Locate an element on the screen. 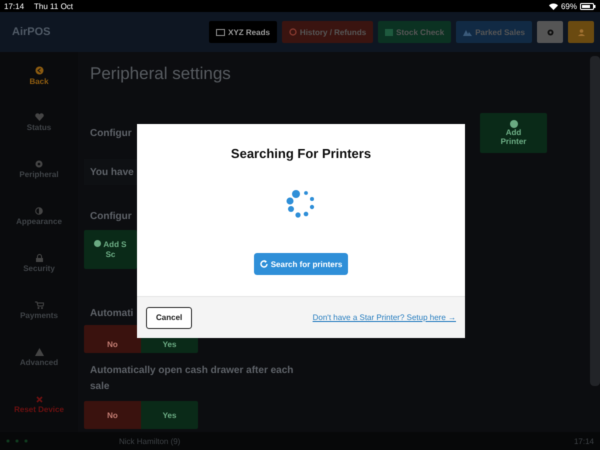  sidebar-item: Peripheral is located at coordinates (39, 169).